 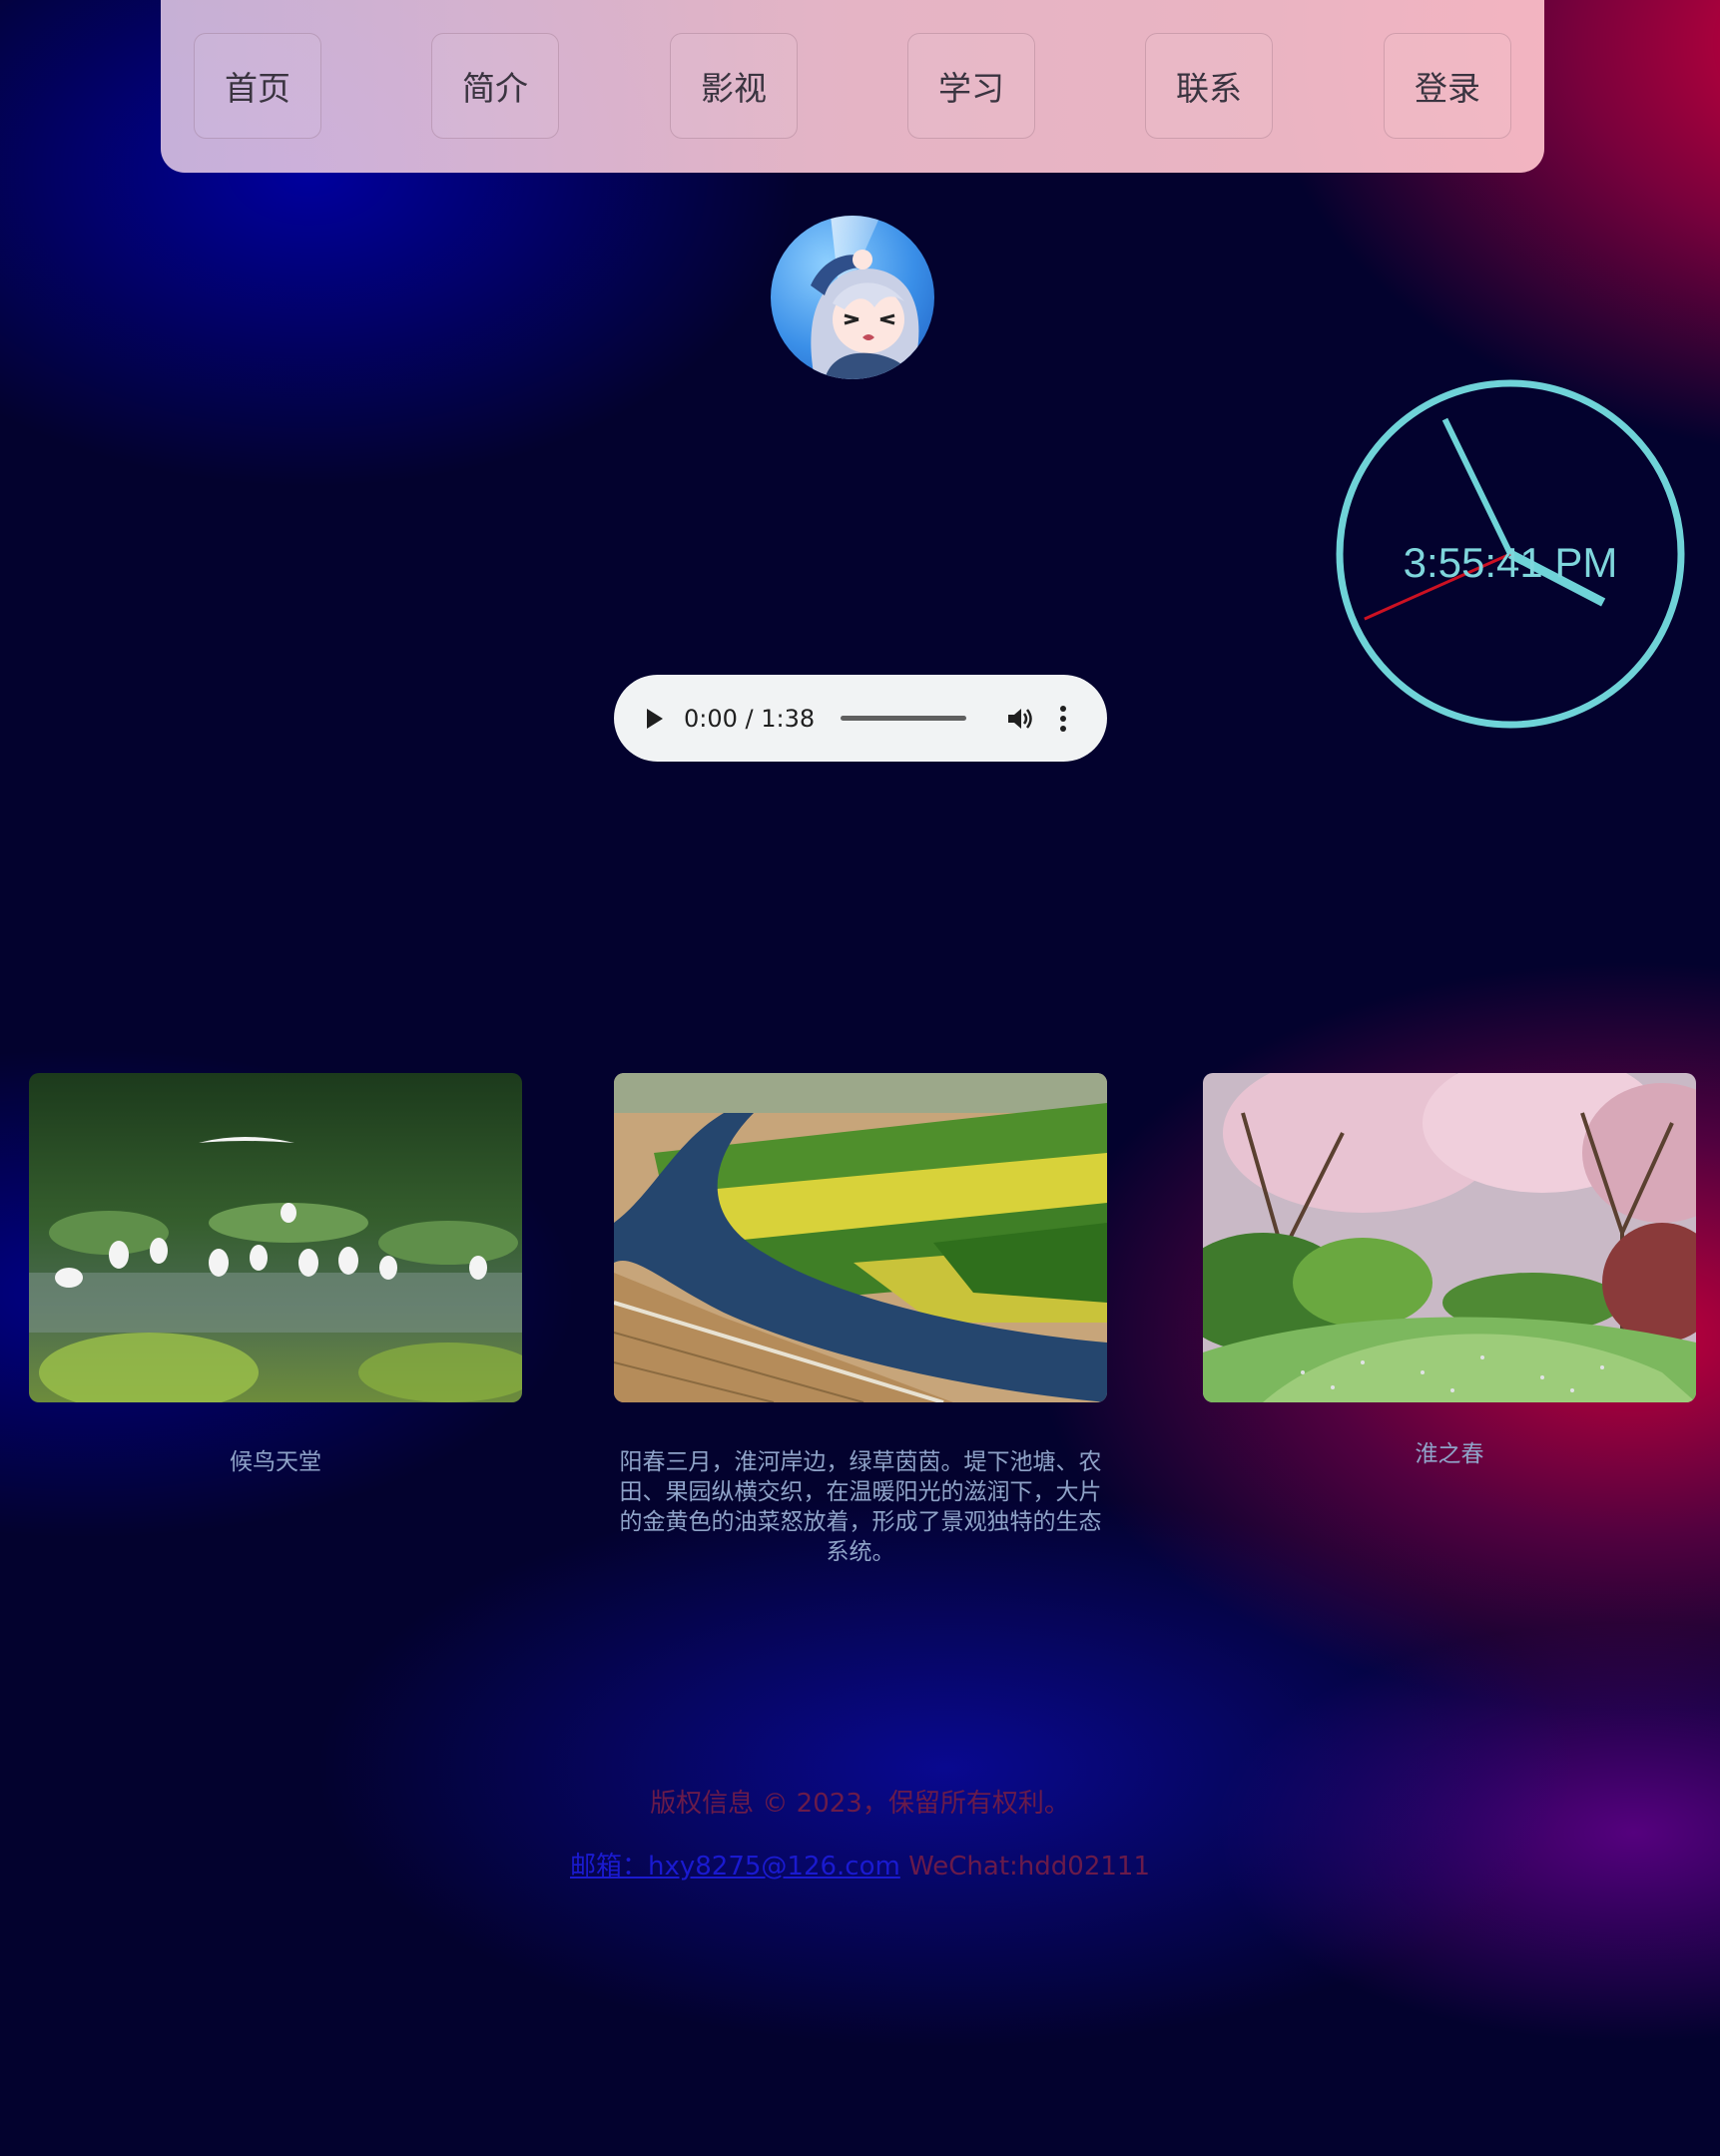 I want to click on play-icon, so click(x=655, y=718).